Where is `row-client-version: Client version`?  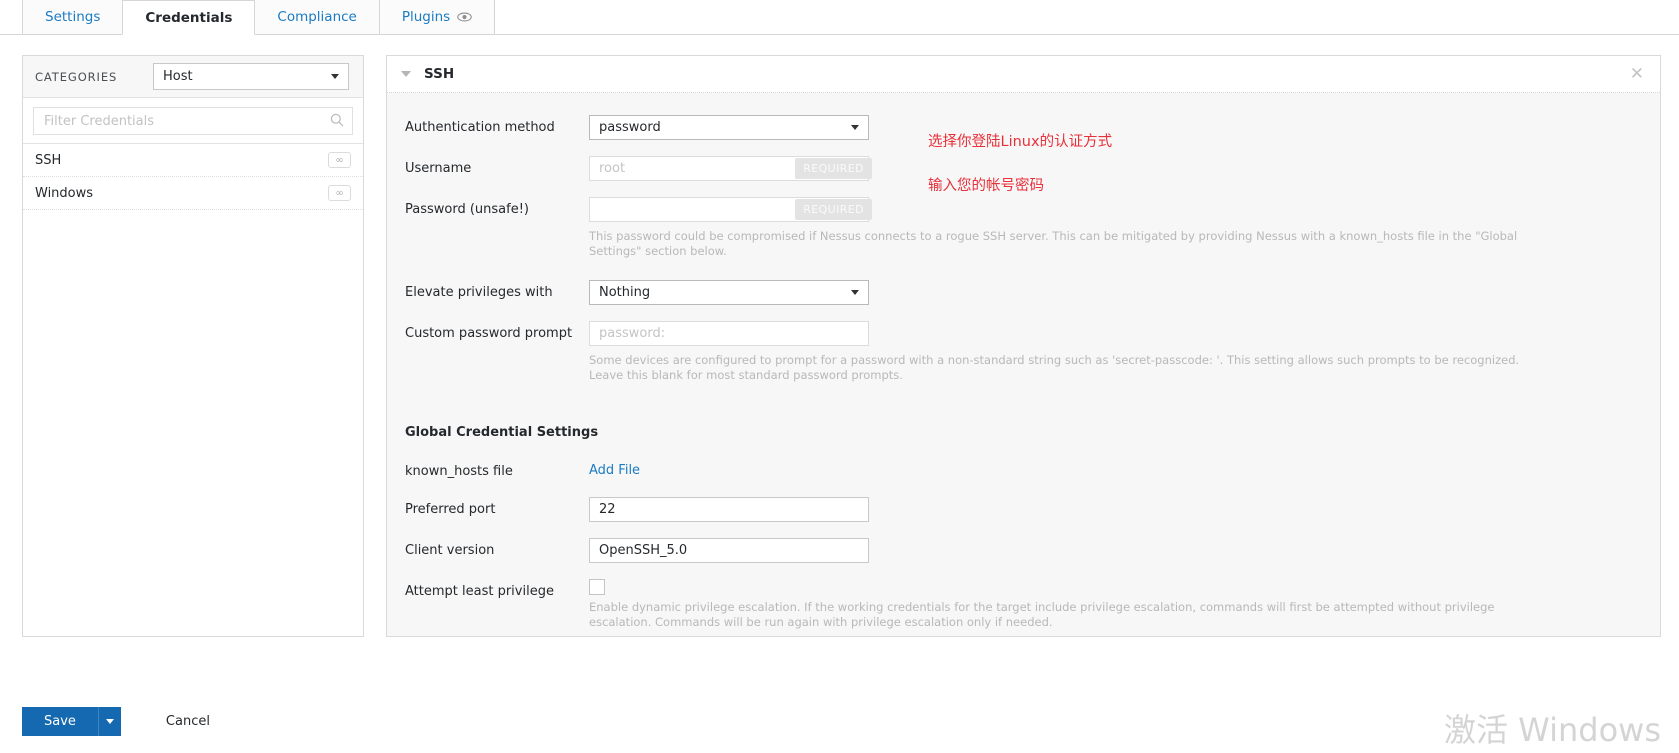
row-client-version: Client version is located at coordinates (1023, 550).